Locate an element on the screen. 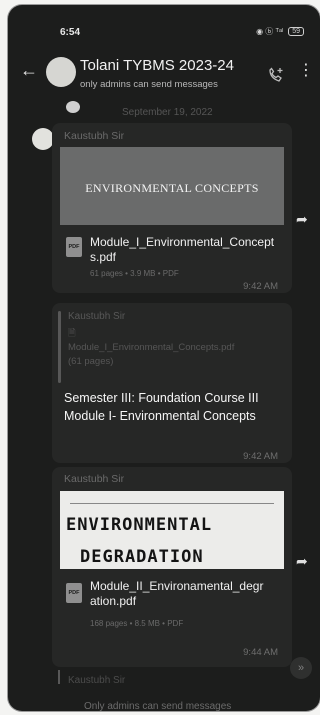  status-icons: ◉ ⓑ ᵀᵃˡ 59 is located at coordinates (280, 31).